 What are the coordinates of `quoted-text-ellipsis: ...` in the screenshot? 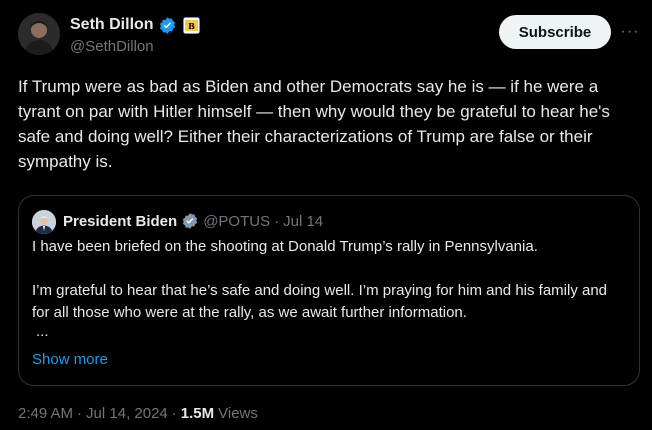 It's located at (42, 331).